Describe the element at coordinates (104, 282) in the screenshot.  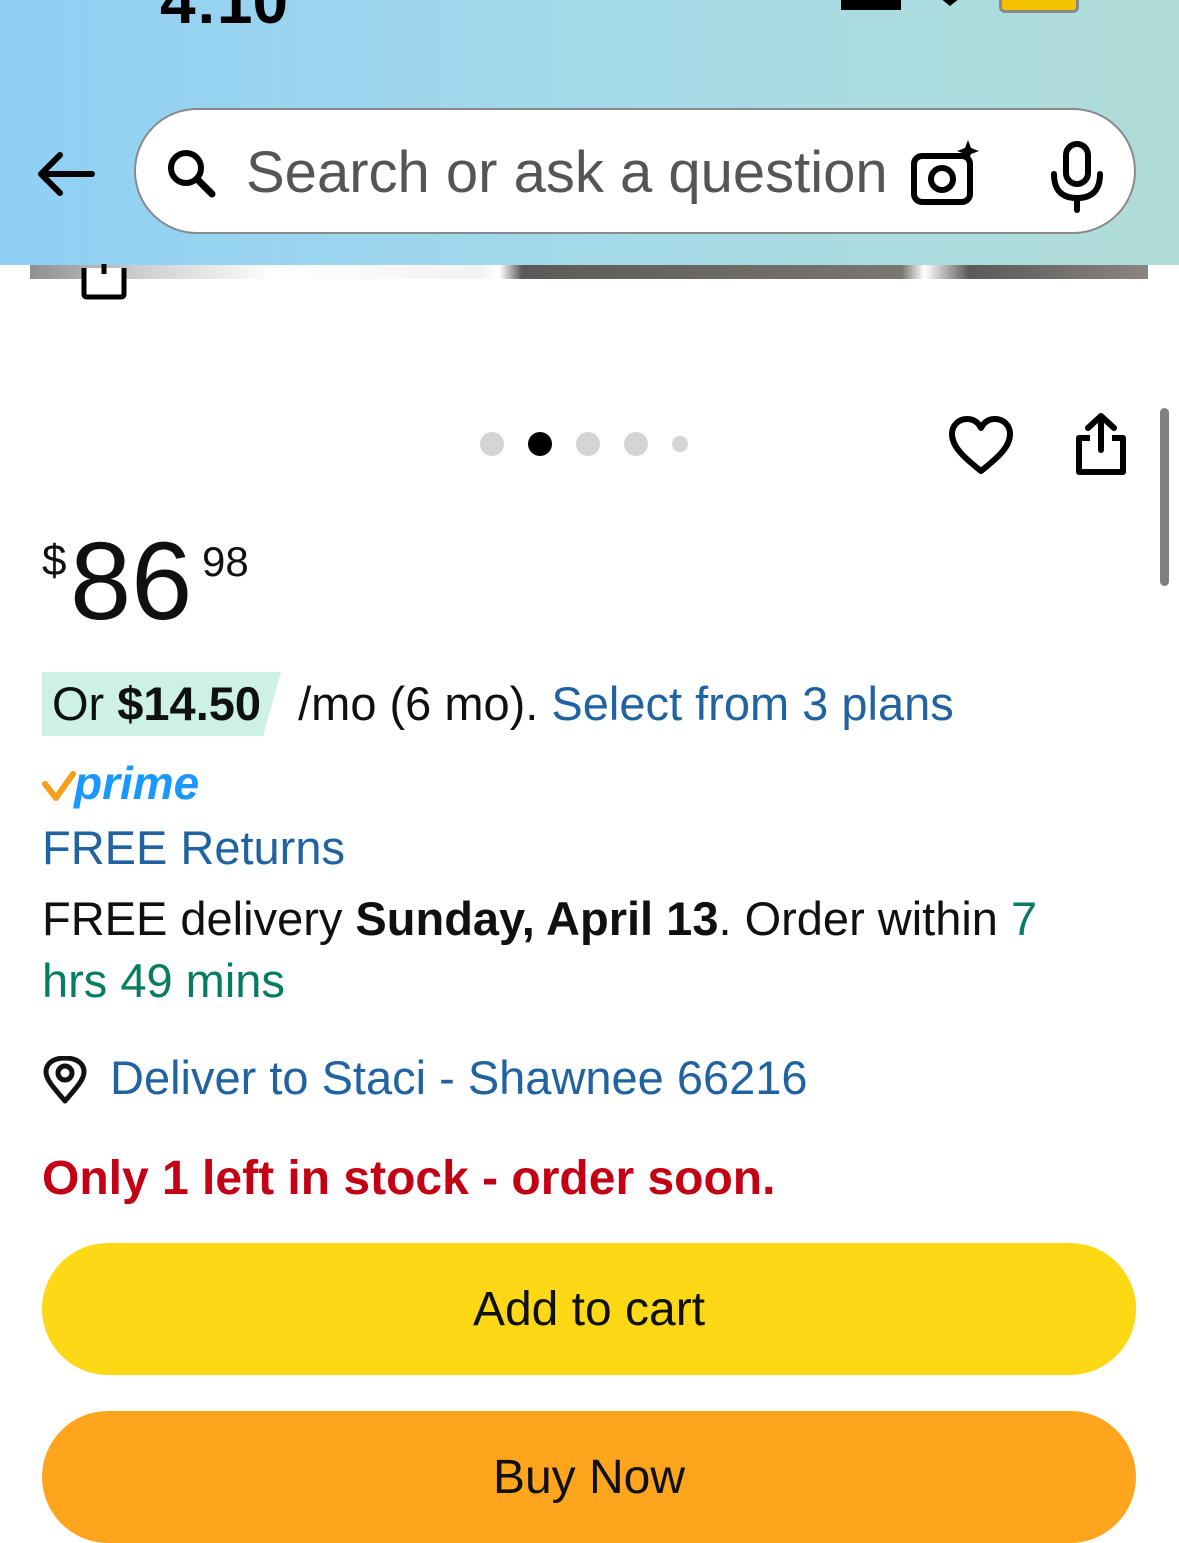
I see `save-tag-icon` at that location.